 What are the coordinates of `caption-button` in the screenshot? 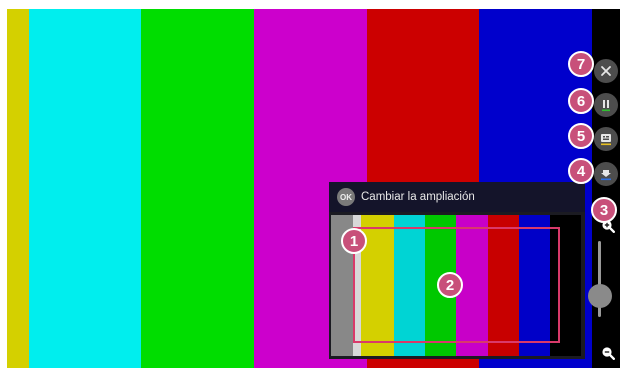 It's located at (606, 139).